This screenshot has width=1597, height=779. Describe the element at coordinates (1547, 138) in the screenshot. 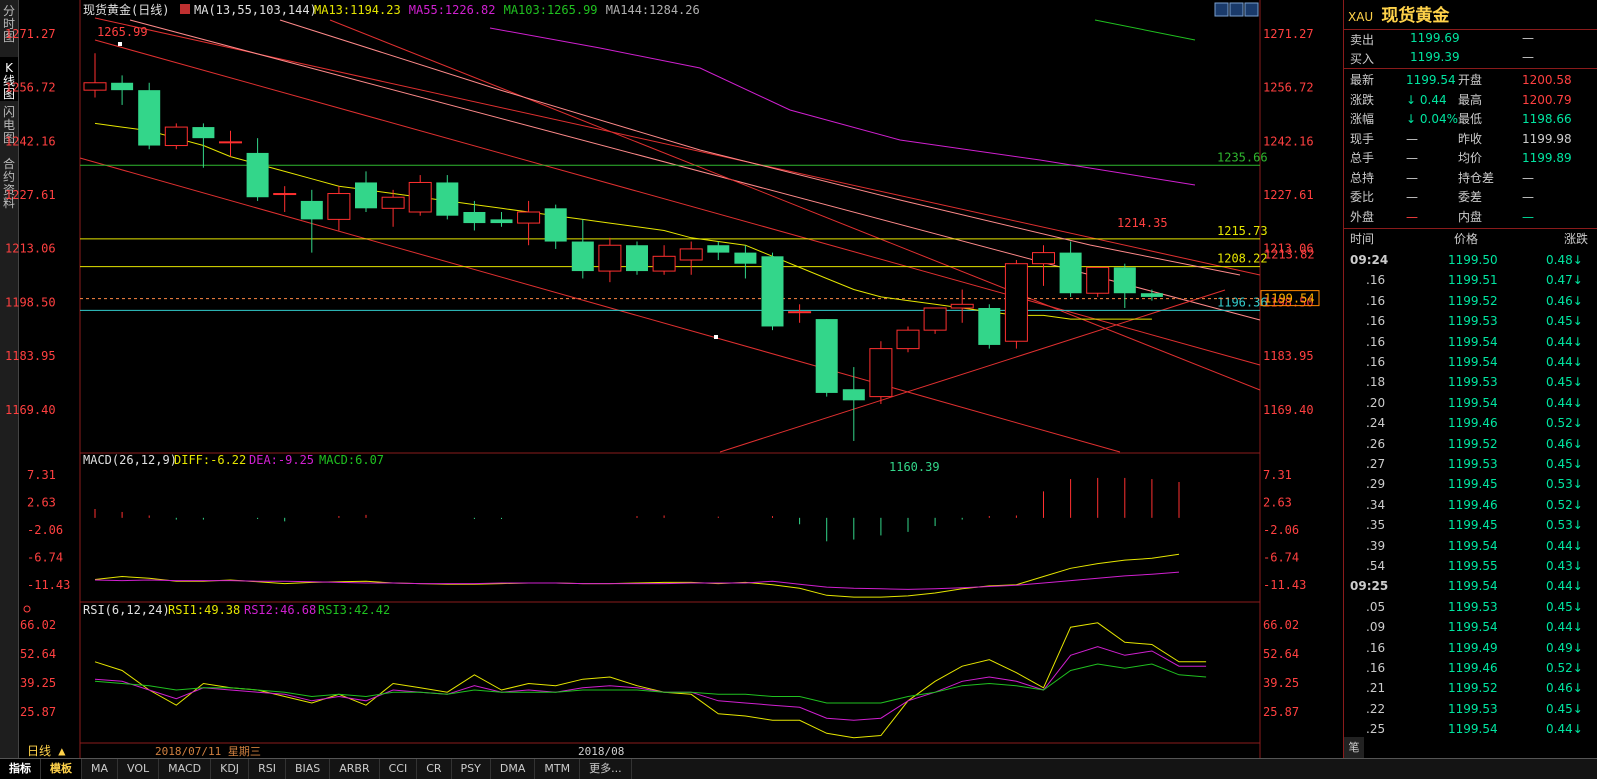

I see `quote-value: 1199.98` at that location.